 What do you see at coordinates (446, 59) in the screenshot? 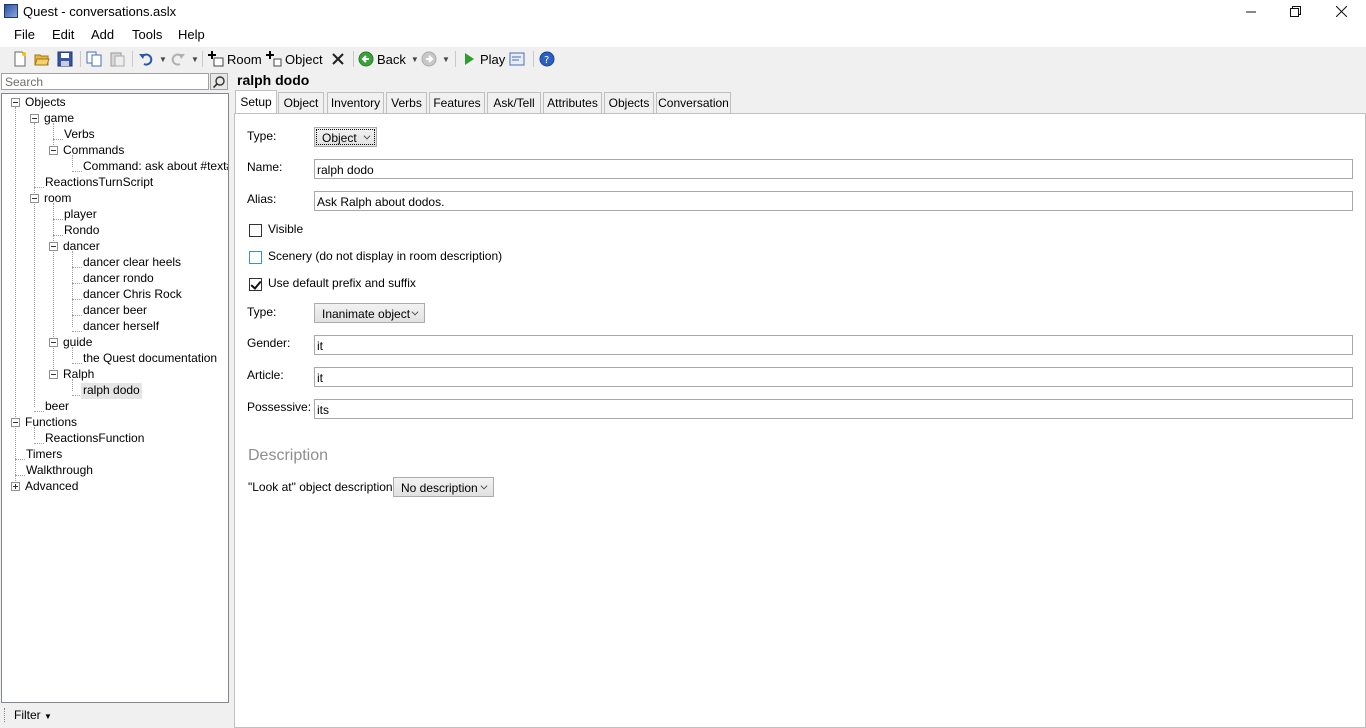
I see `forward-dropdown-icon: ▼` at bounding box center [446, 59].